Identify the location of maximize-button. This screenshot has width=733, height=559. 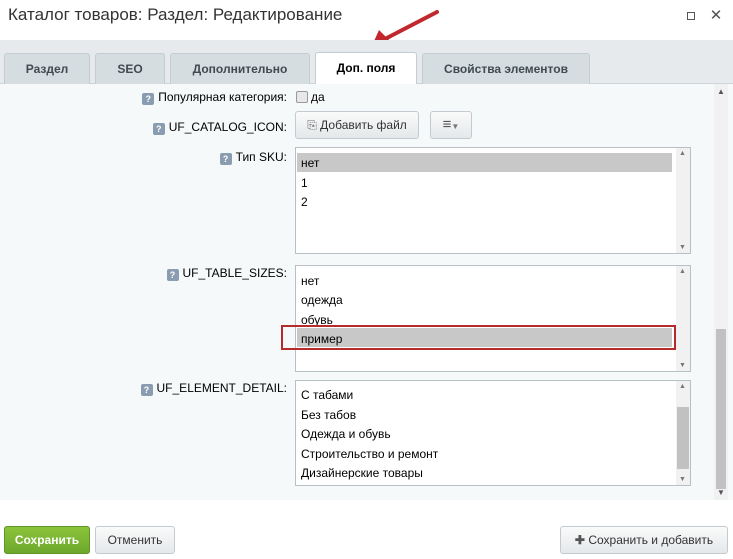
(691, 16).